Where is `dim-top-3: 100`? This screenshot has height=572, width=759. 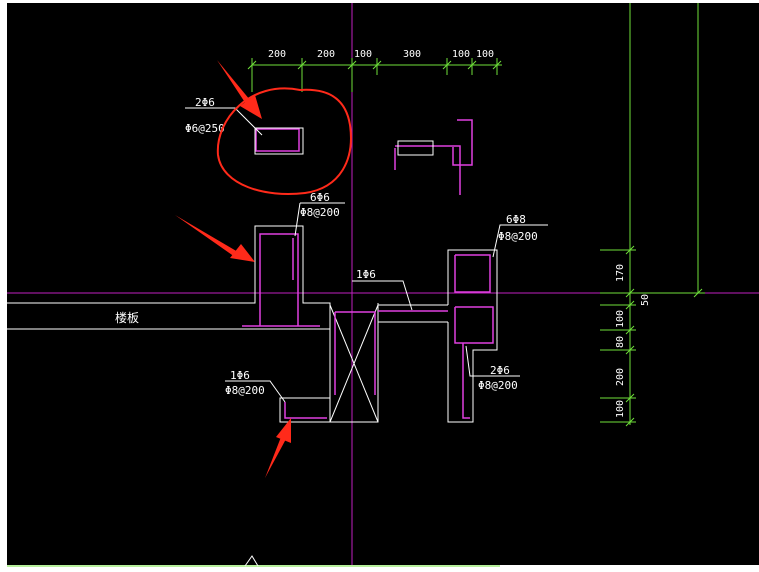
dim-top-3: 100 is located at coordinates (363, 54).